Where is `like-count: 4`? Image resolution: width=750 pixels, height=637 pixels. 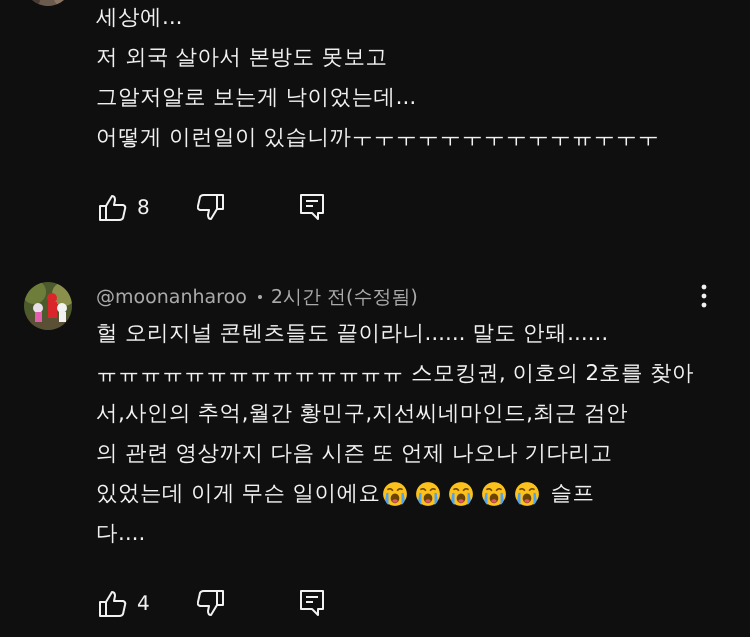
like-count: 4 is located at coordinates (144, 603).